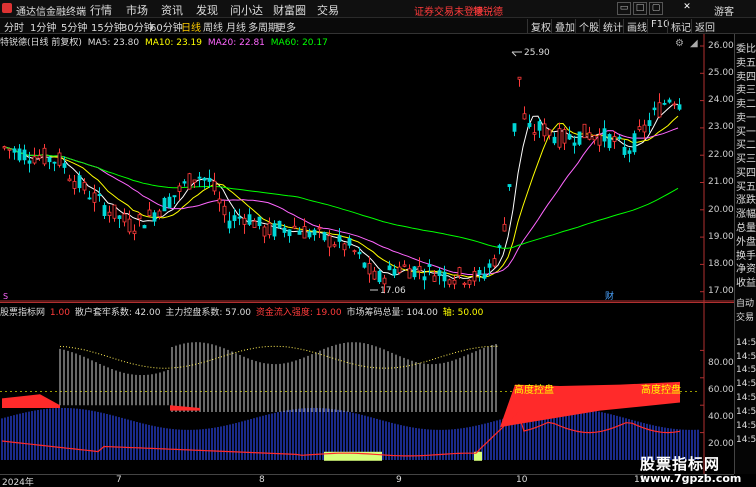 The width and height of the screenshot is (756, 487). Describe the element at coordinates (746, 118) in the screenshot. I see `sidebar-item: 卖一` at that location.